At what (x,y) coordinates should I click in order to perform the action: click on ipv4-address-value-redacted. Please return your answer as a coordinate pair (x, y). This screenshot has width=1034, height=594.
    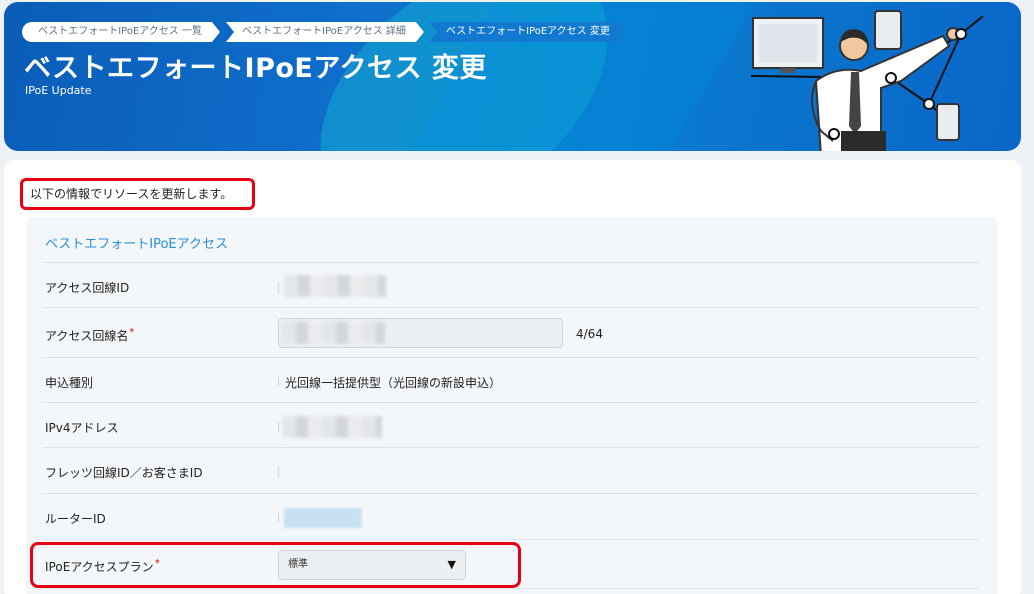
    Looking at the image, I should click on (332, 427).